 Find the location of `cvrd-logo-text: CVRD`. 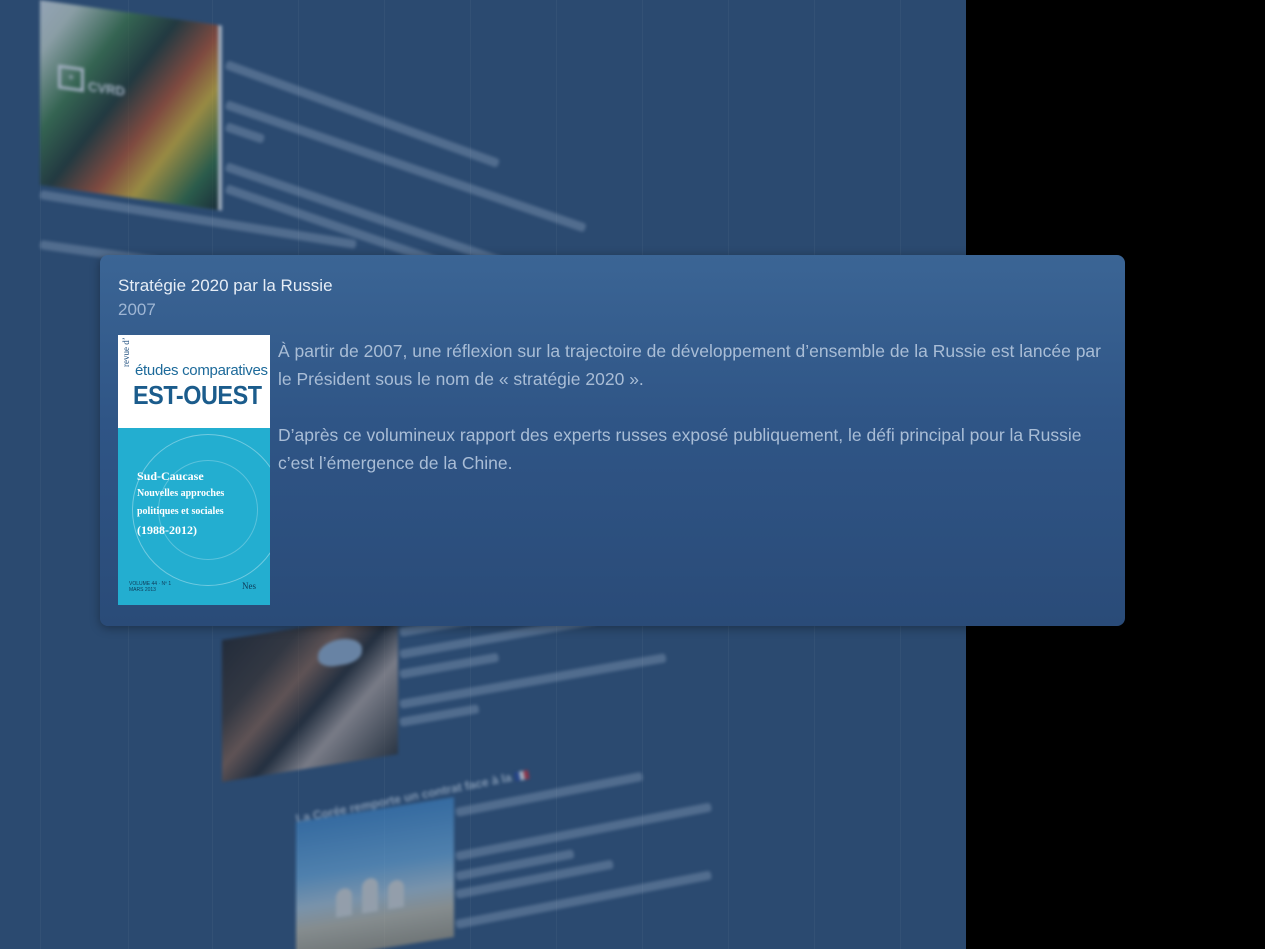

cvrd-logo-text: CVRD is located at coordinates (106, 88).